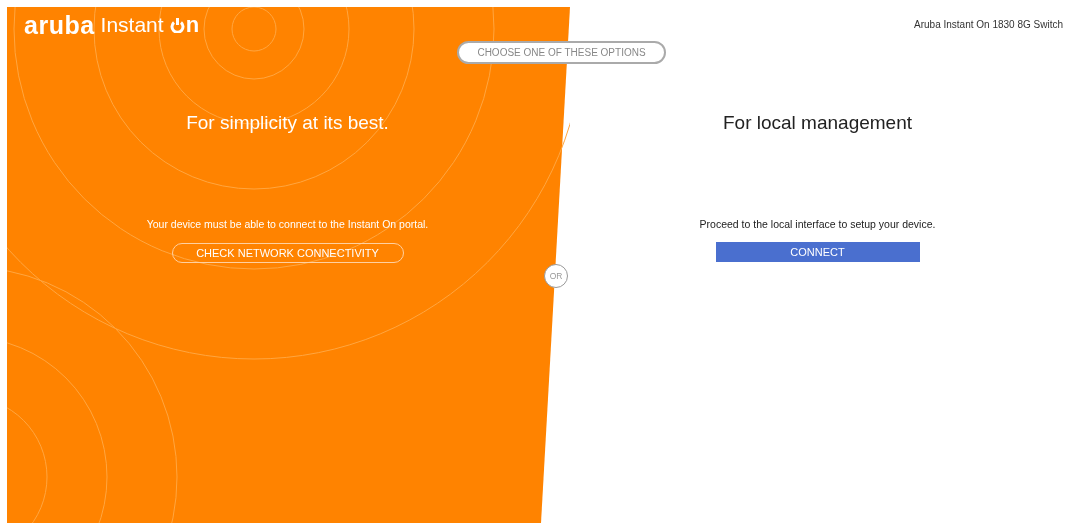 This screenshot has width=1067, height=523. I want to click on device-name: Aruba Instant On 1830 8G Switch, so click(989, 24).